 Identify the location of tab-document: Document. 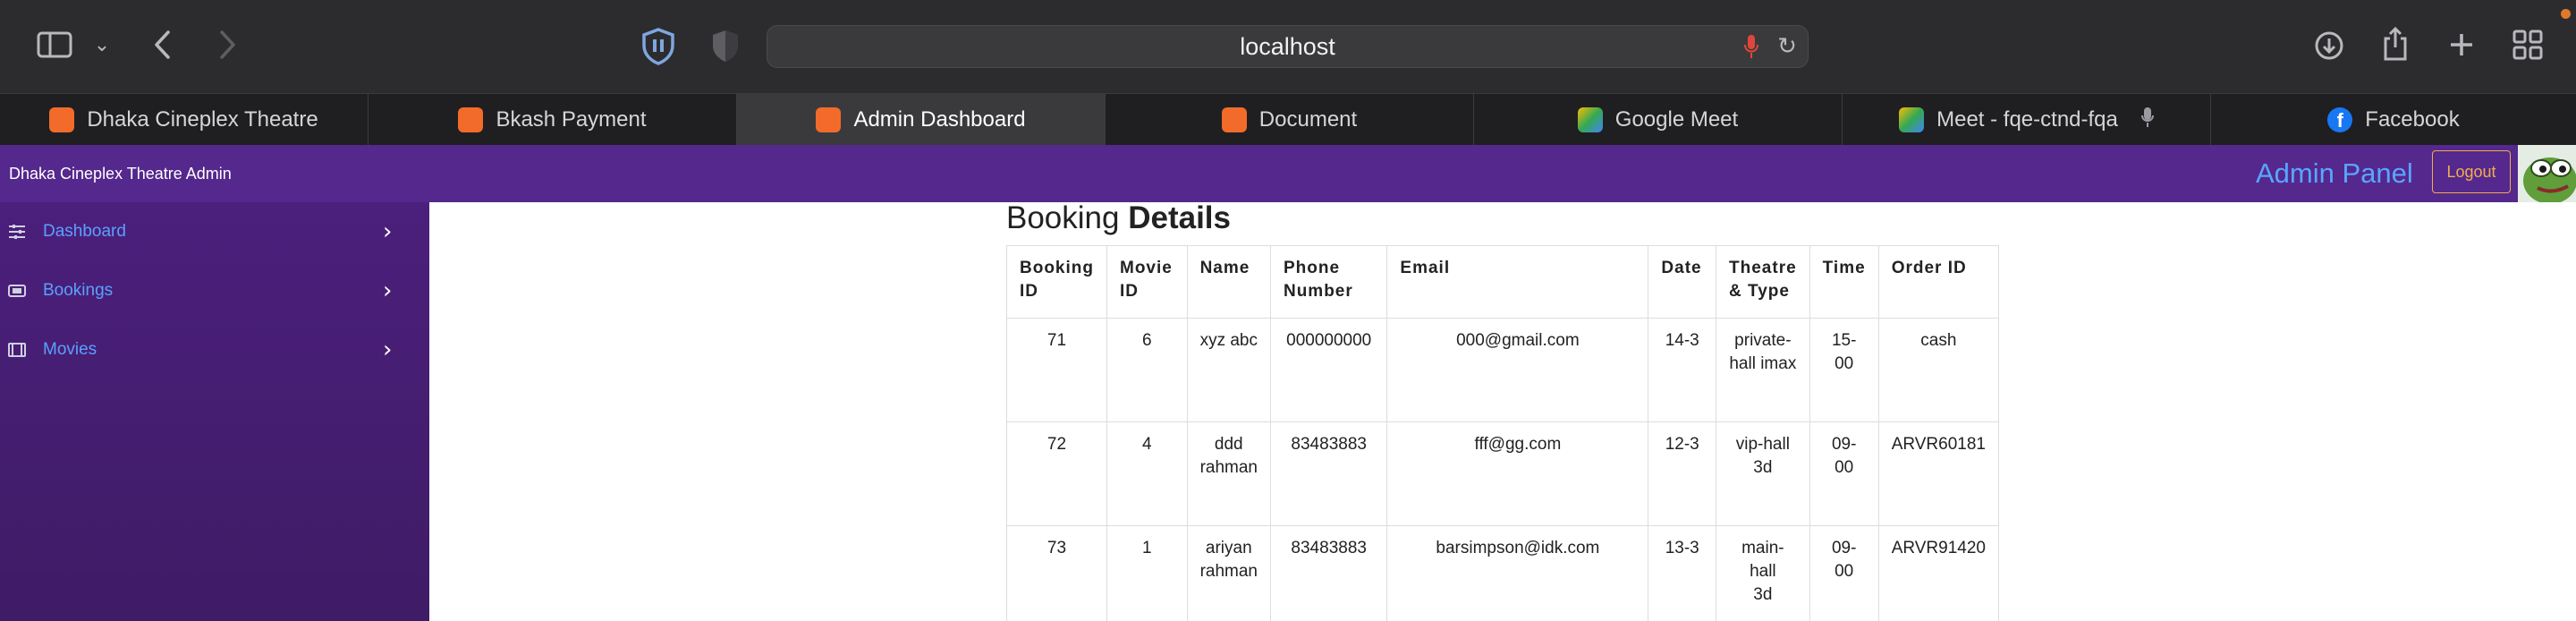
(1290, 120).